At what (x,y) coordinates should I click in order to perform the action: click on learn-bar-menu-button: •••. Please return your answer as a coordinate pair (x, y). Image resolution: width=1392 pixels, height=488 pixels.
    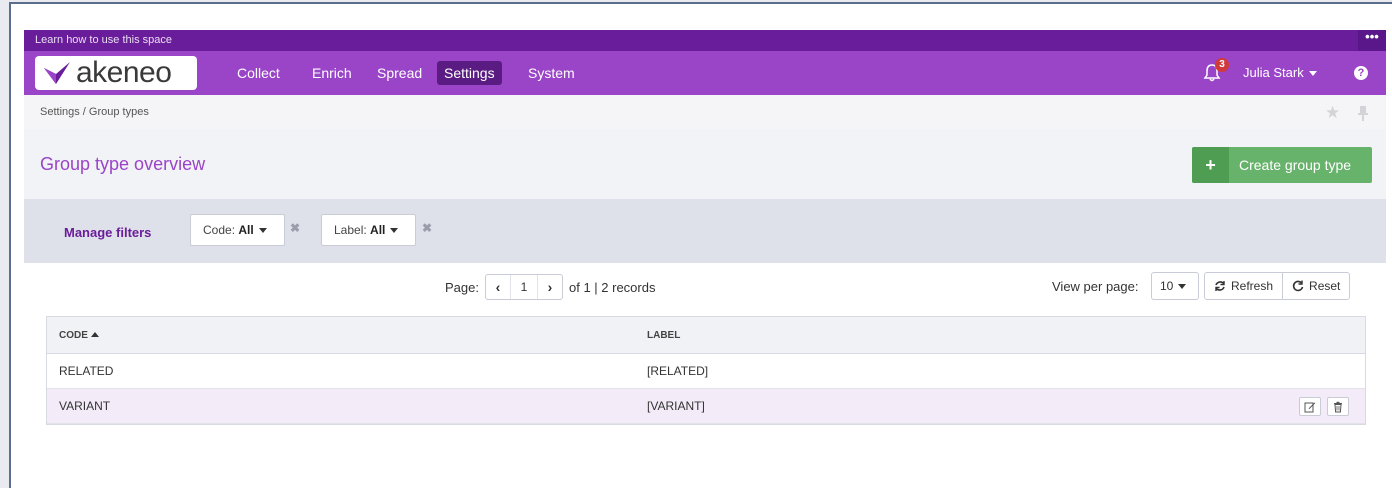
    Looking at the image, I should click on (1372, 40).